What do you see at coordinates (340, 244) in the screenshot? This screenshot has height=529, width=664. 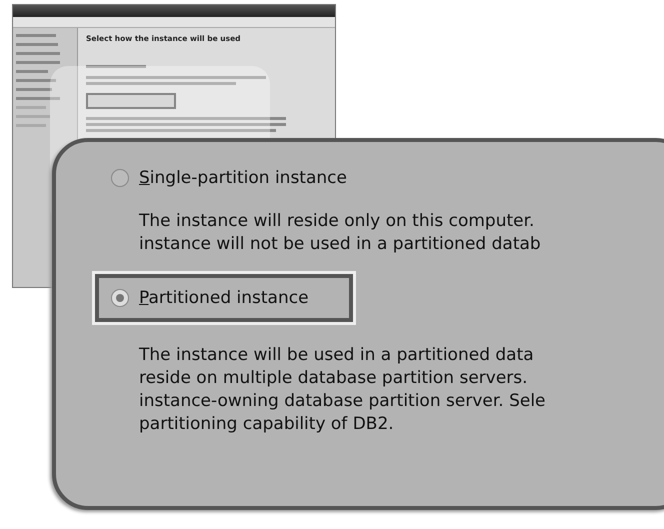 I see `description-line: instance will not be used in a partitioned datab` at bounding box center [340, 244].